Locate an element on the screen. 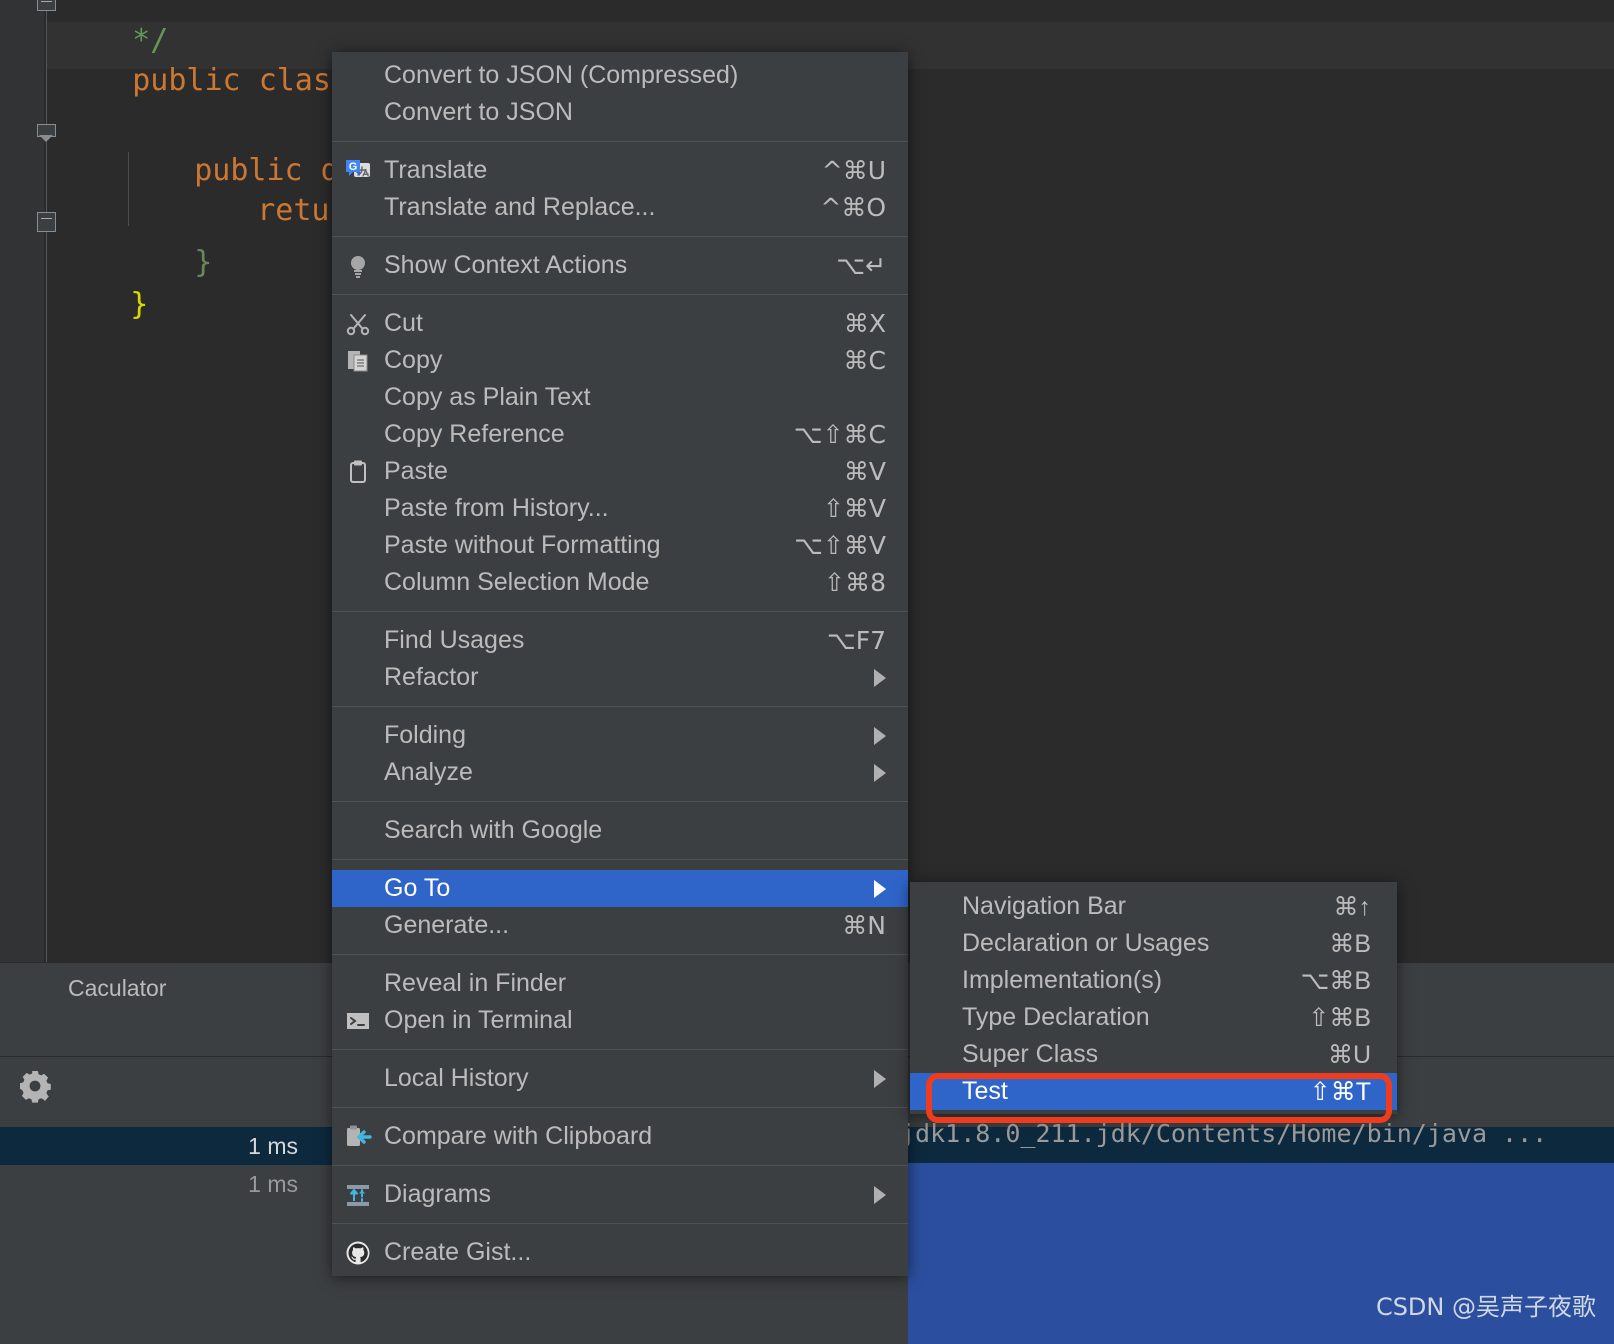  submenu-item-super-class: Super Class ⌘U is located at coordinates (1153, 1054).